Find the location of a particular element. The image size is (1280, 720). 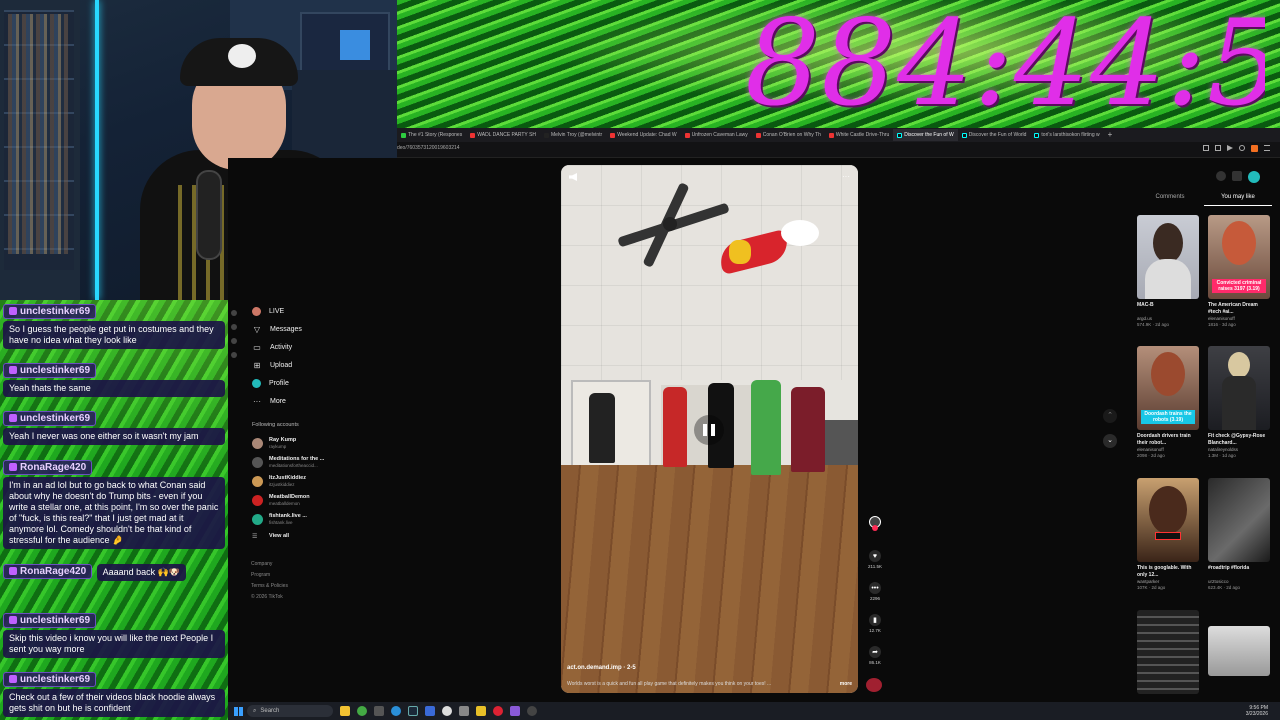

share-icon: ➦ is located at coordinates (875, 652).